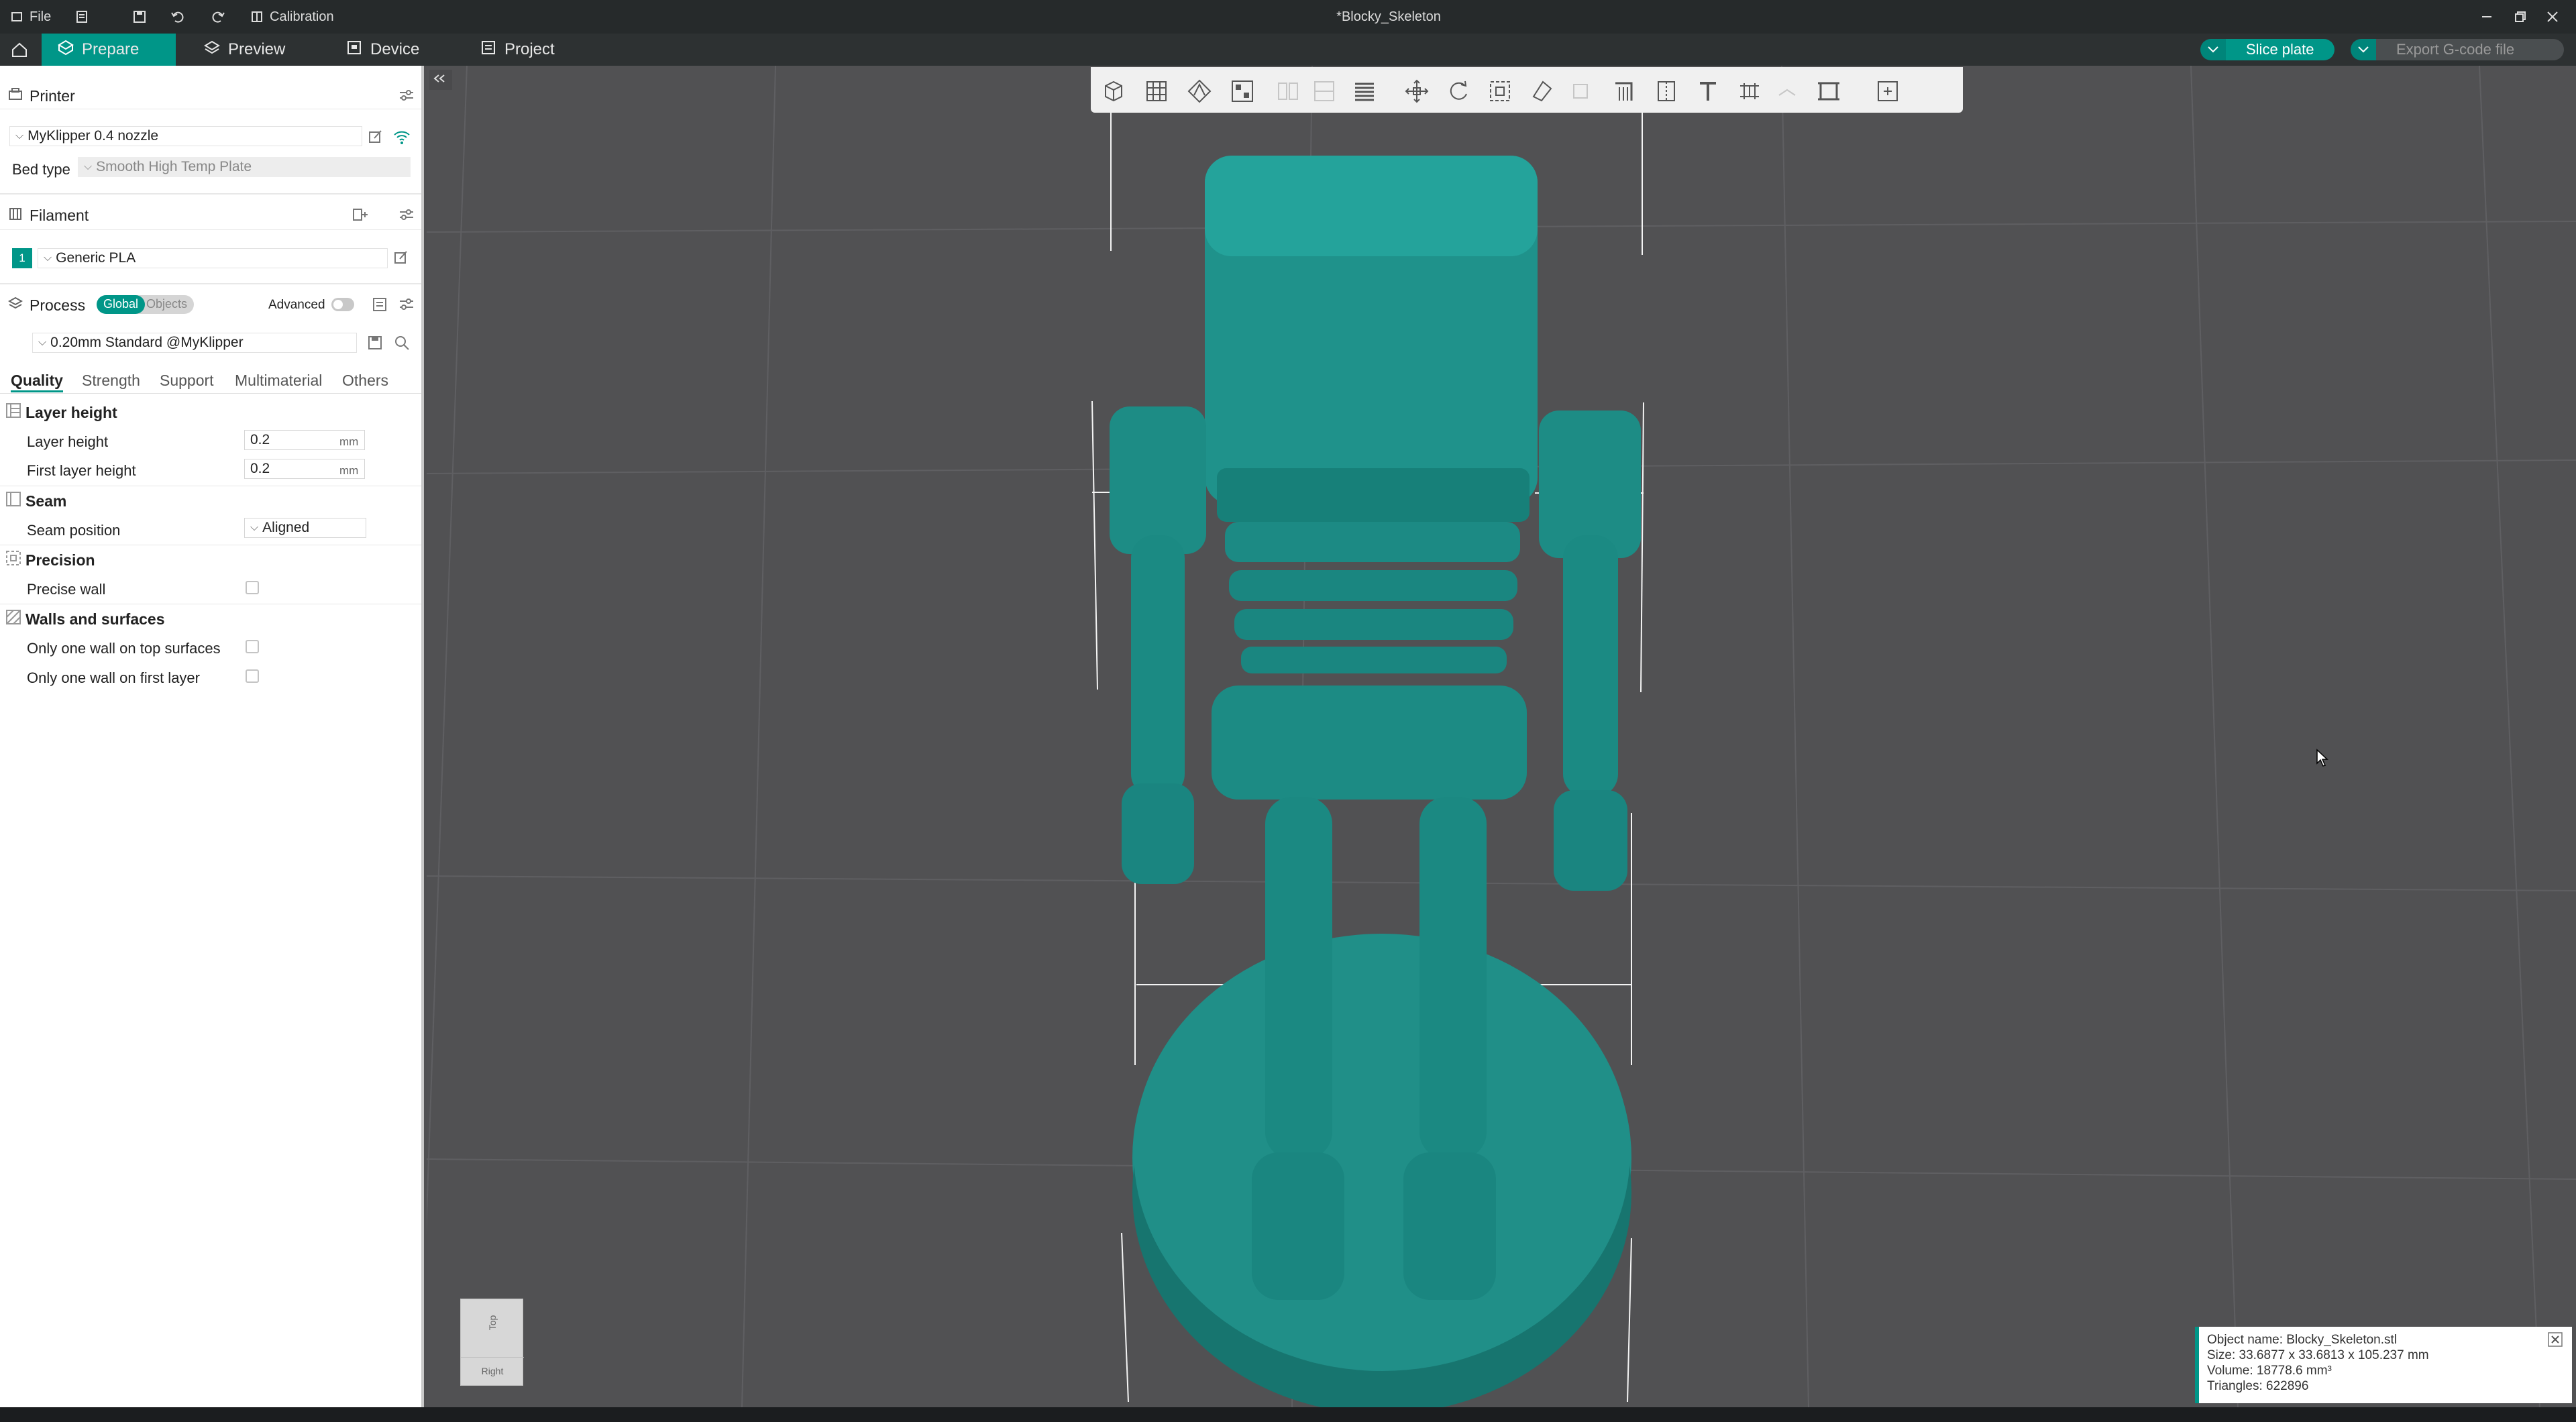 This screenshot has width=2576, height=1422. I want to click on filament-icon, so click(15, 216).